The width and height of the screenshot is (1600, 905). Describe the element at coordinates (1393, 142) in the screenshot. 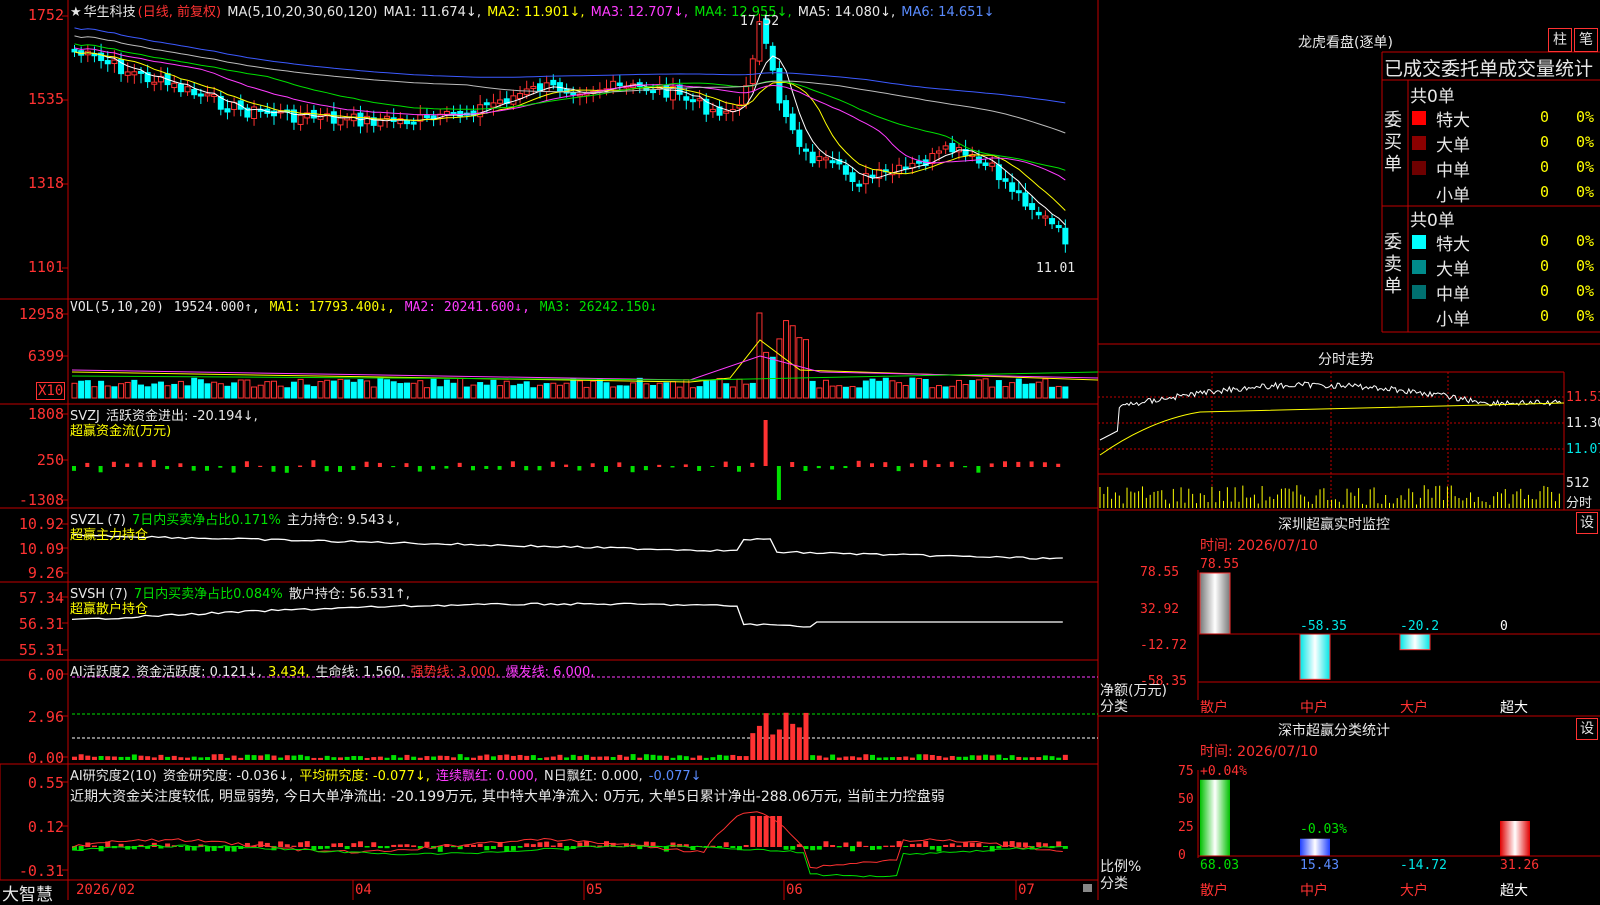

I see `buy-orders-label: 委买单` at that location.